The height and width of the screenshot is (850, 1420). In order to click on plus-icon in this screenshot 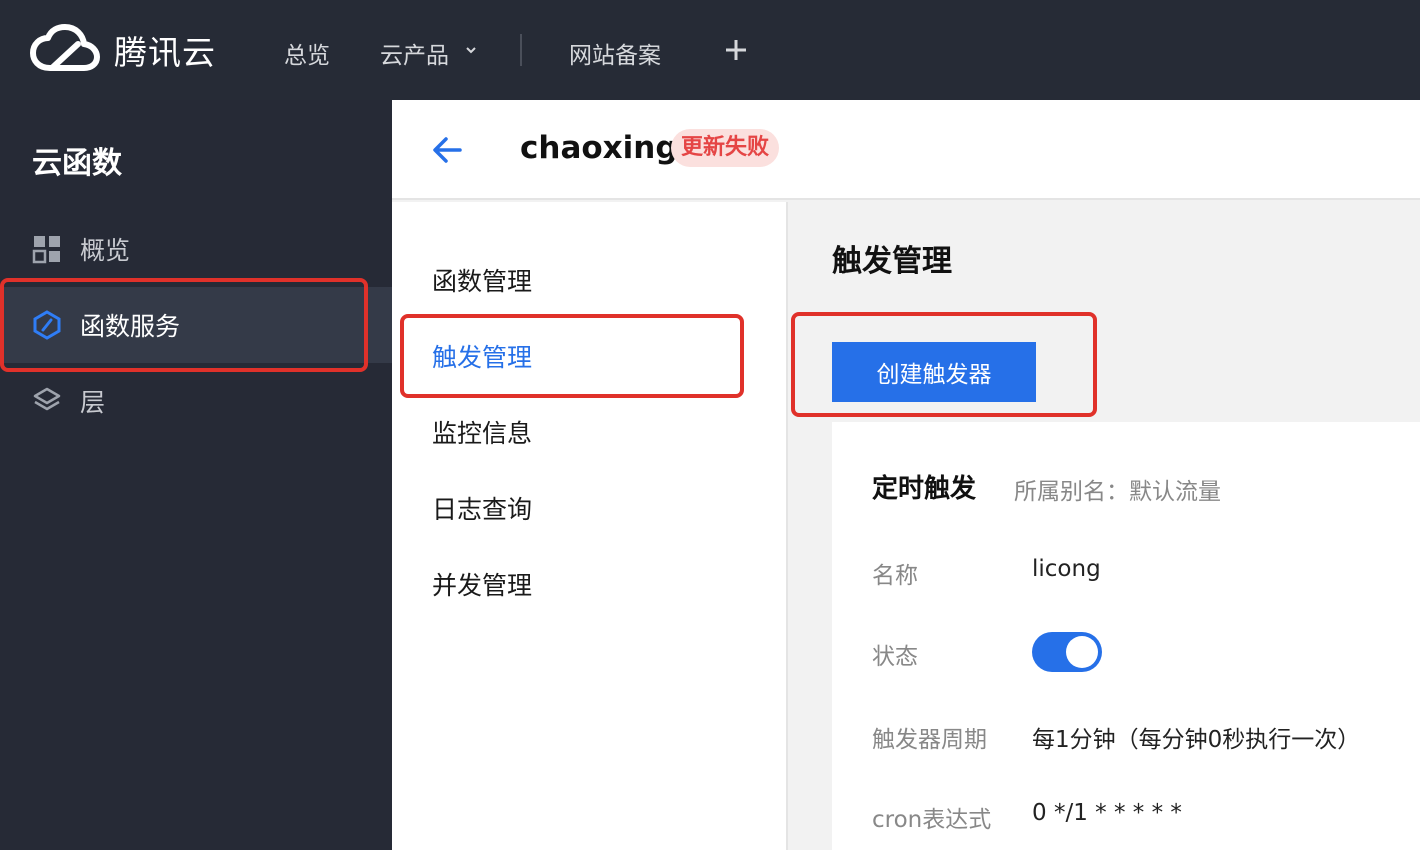, I will do `click(736, 50)`.